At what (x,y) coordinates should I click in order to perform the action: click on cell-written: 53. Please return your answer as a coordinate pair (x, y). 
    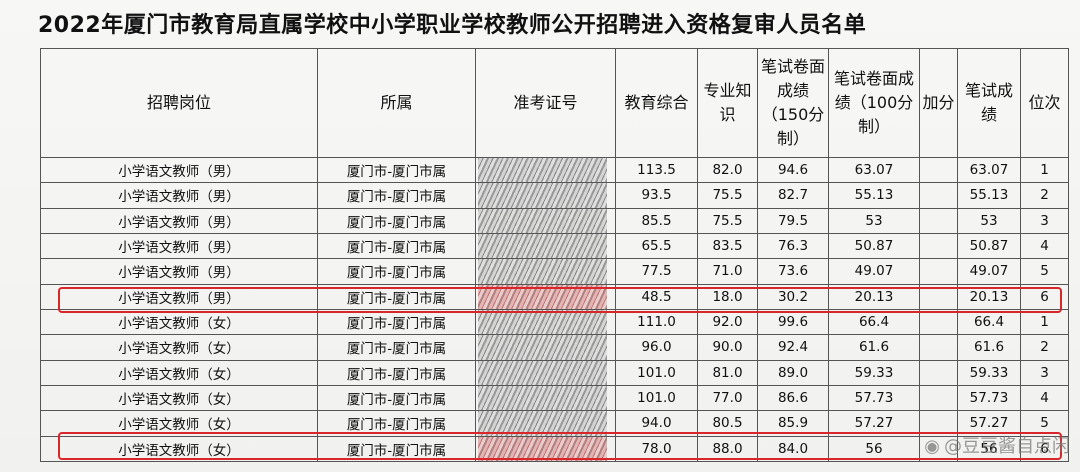
    Looking at the image, I should click on (989, 220).